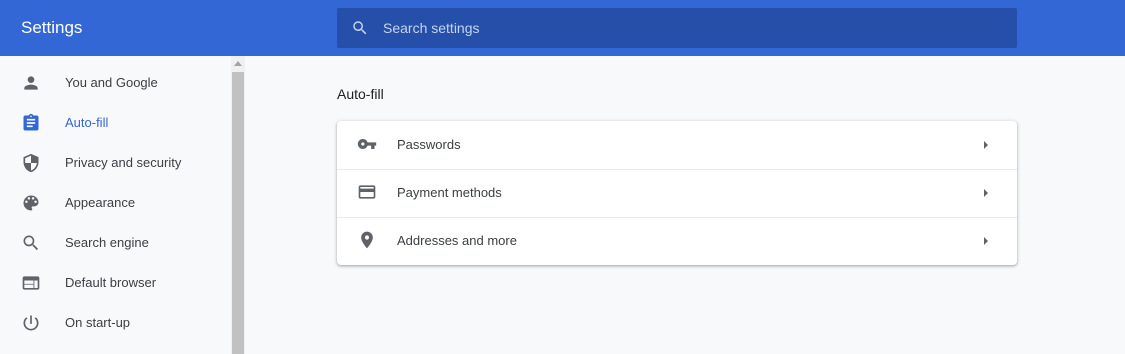 This screenshot has height=354, width=1125. I want to click on search-bar, so click(677, 28).